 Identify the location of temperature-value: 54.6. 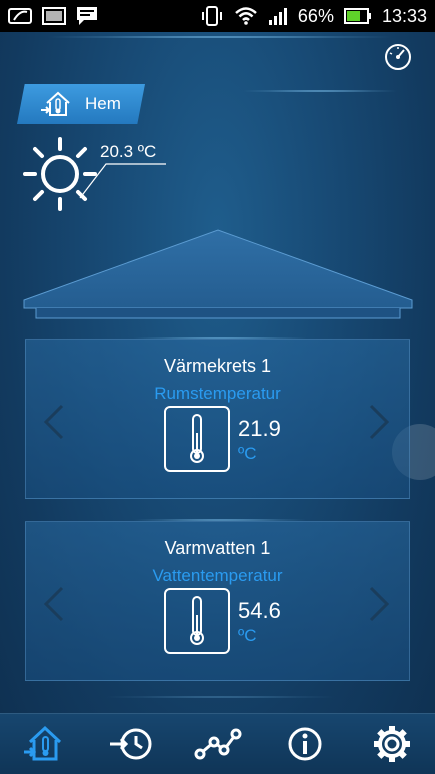
(259, 610).